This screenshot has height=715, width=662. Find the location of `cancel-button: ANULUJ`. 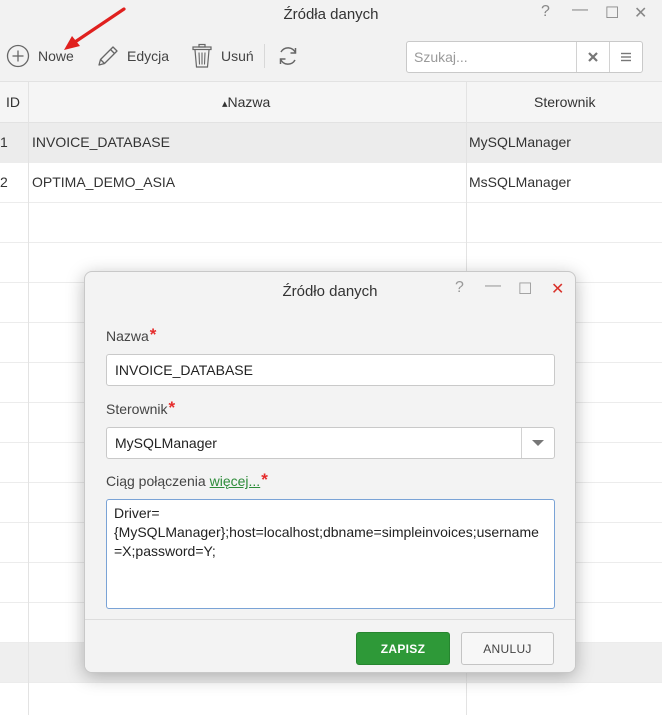

cancel-button: ANULUJ is located at coordinates (507, 648).